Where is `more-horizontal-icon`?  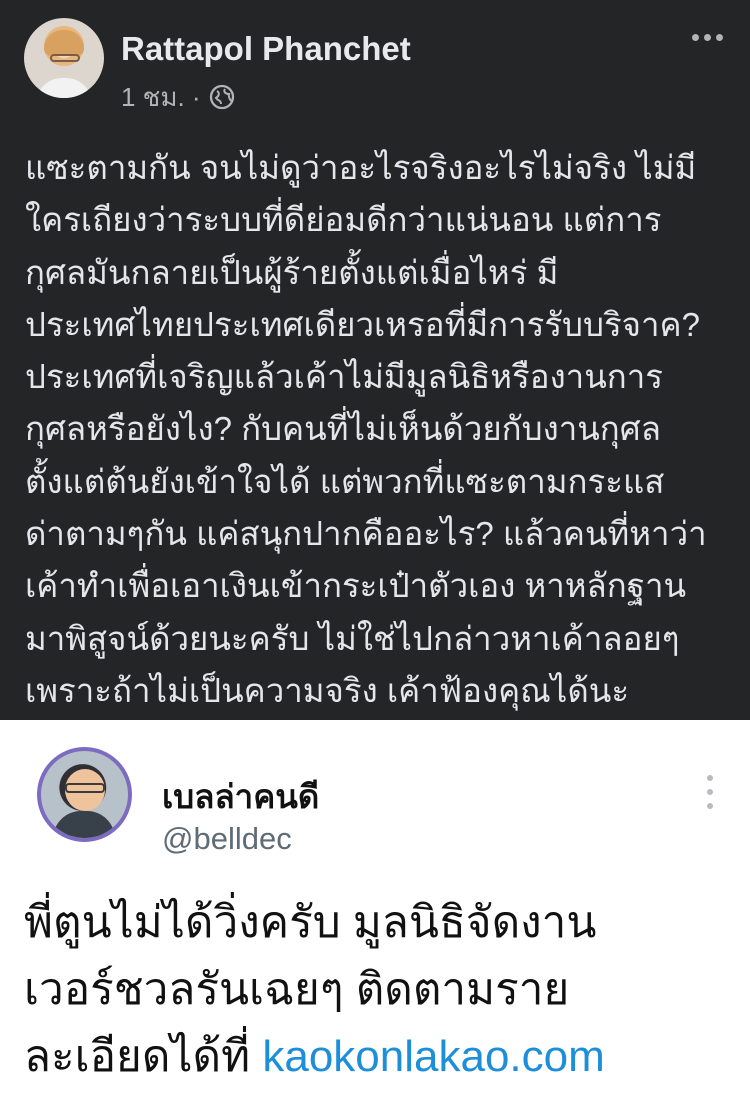 more-horizontal-icon is located at coordinates (710, 37).